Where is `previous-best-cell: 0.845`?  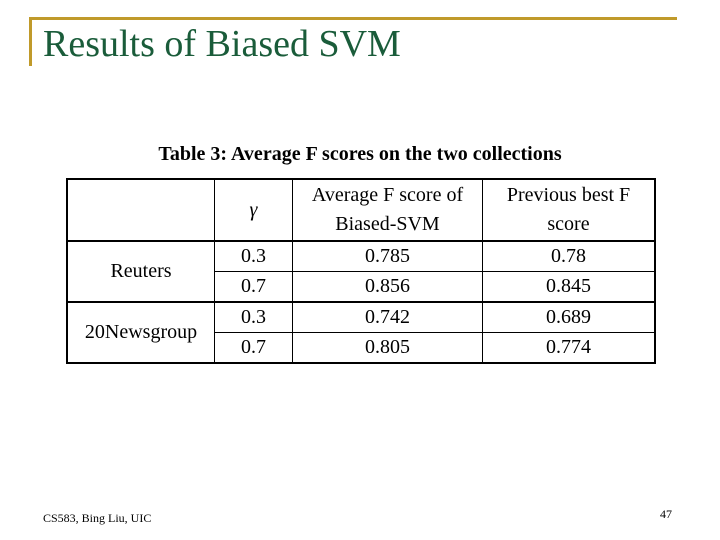 previous-best-cell: 0.845 is located at coordinates (569, 287).